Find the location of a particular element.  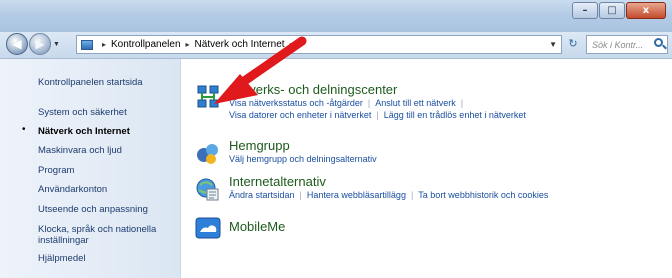

sidebar-item-klocka-line2: inställningar is located at coordinates (63, 240).